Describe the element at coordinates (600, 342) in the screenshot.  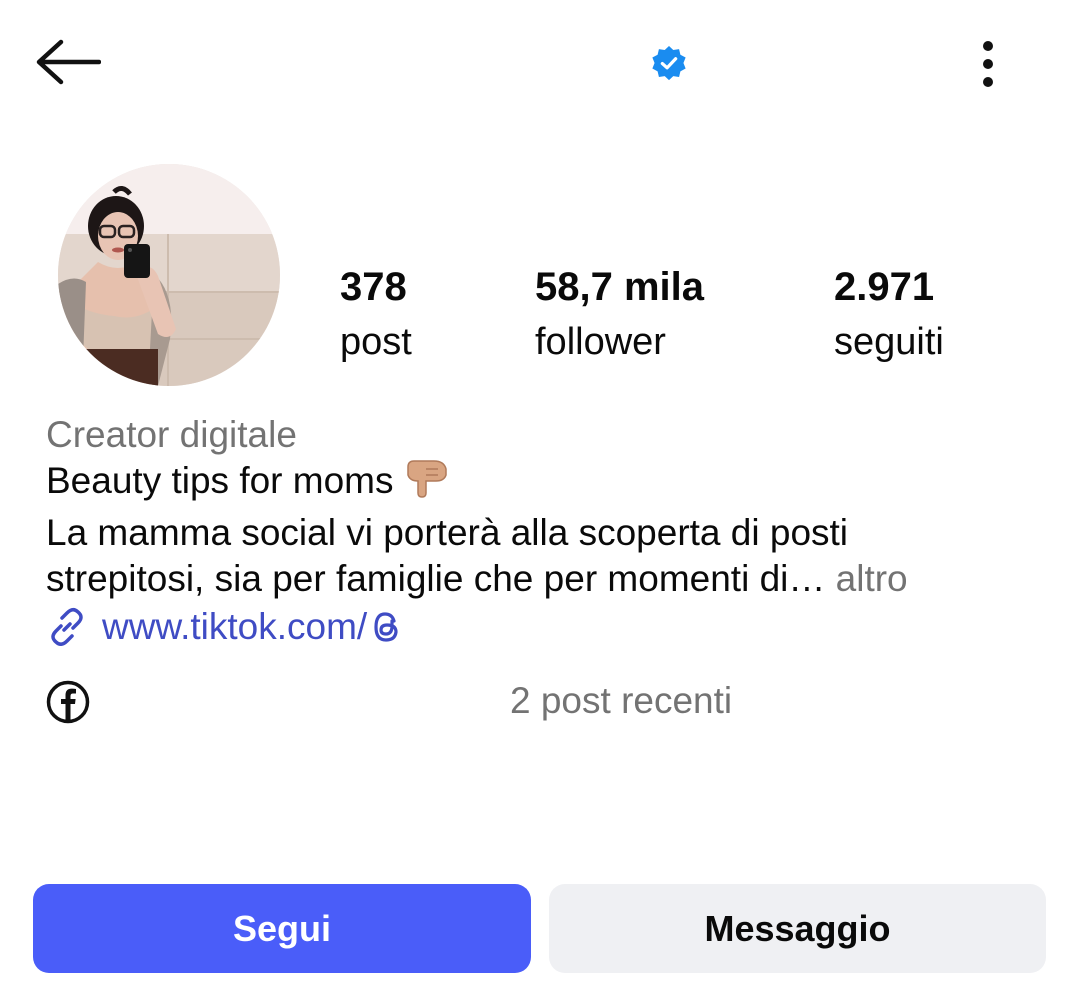
I see `followers-label: follower` at that location.